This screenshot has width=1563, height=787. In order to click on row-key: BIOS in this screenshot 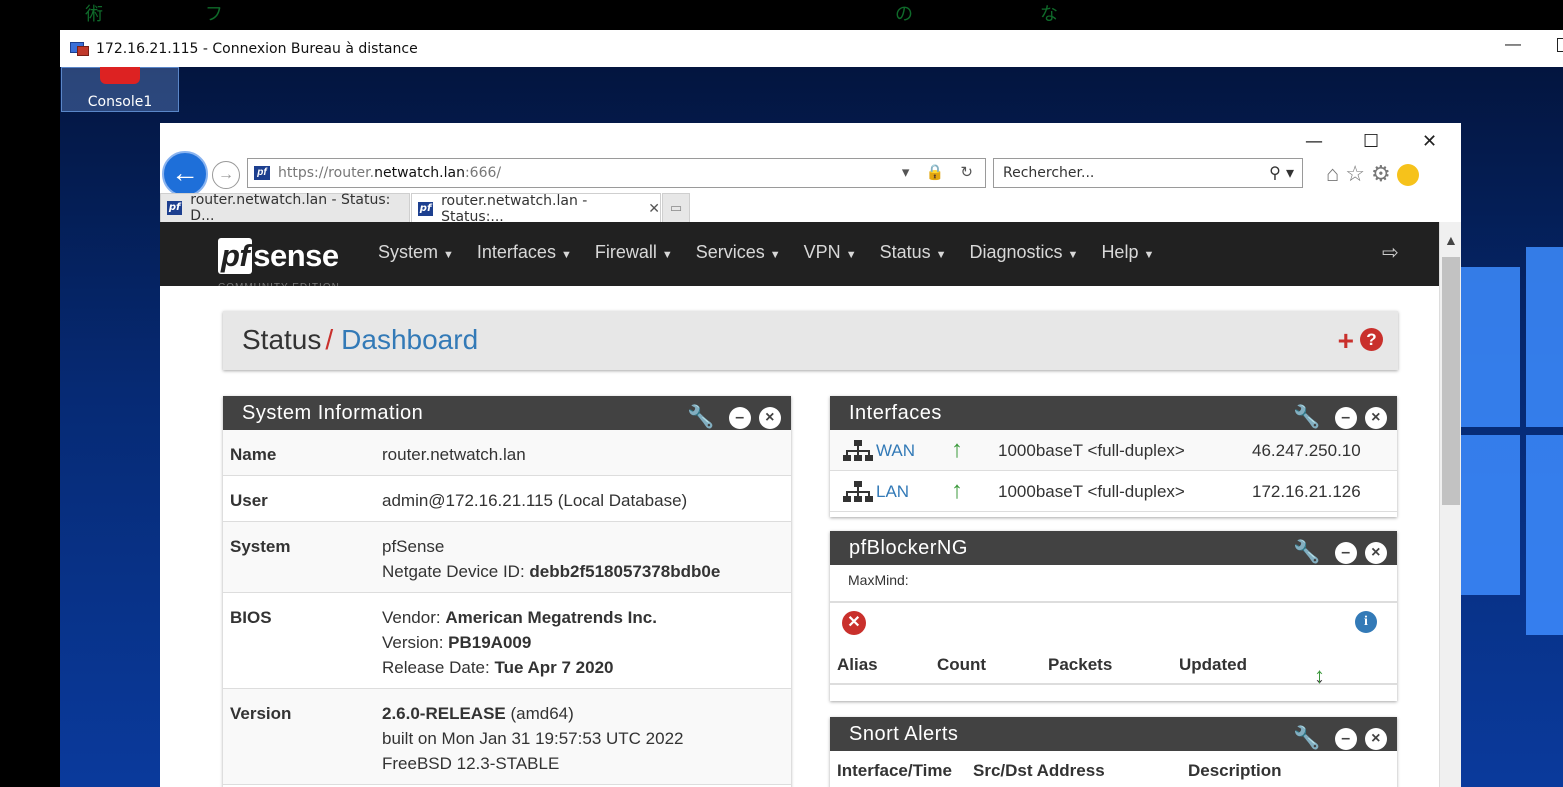, I will do `click(299, 640)`.